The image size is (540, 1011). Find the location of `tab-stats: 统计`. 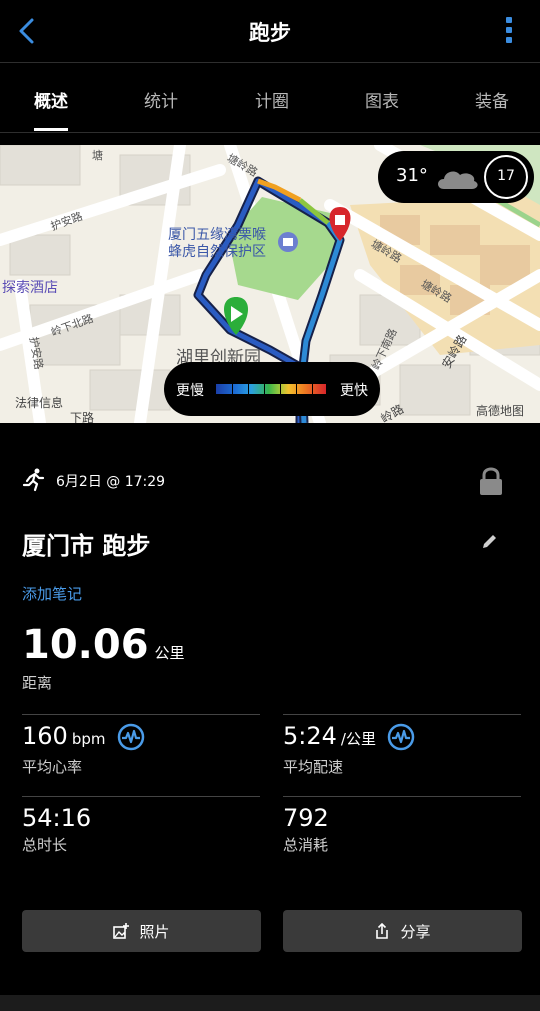

tab-stats: 统计 is located at coordinates (161, 99).